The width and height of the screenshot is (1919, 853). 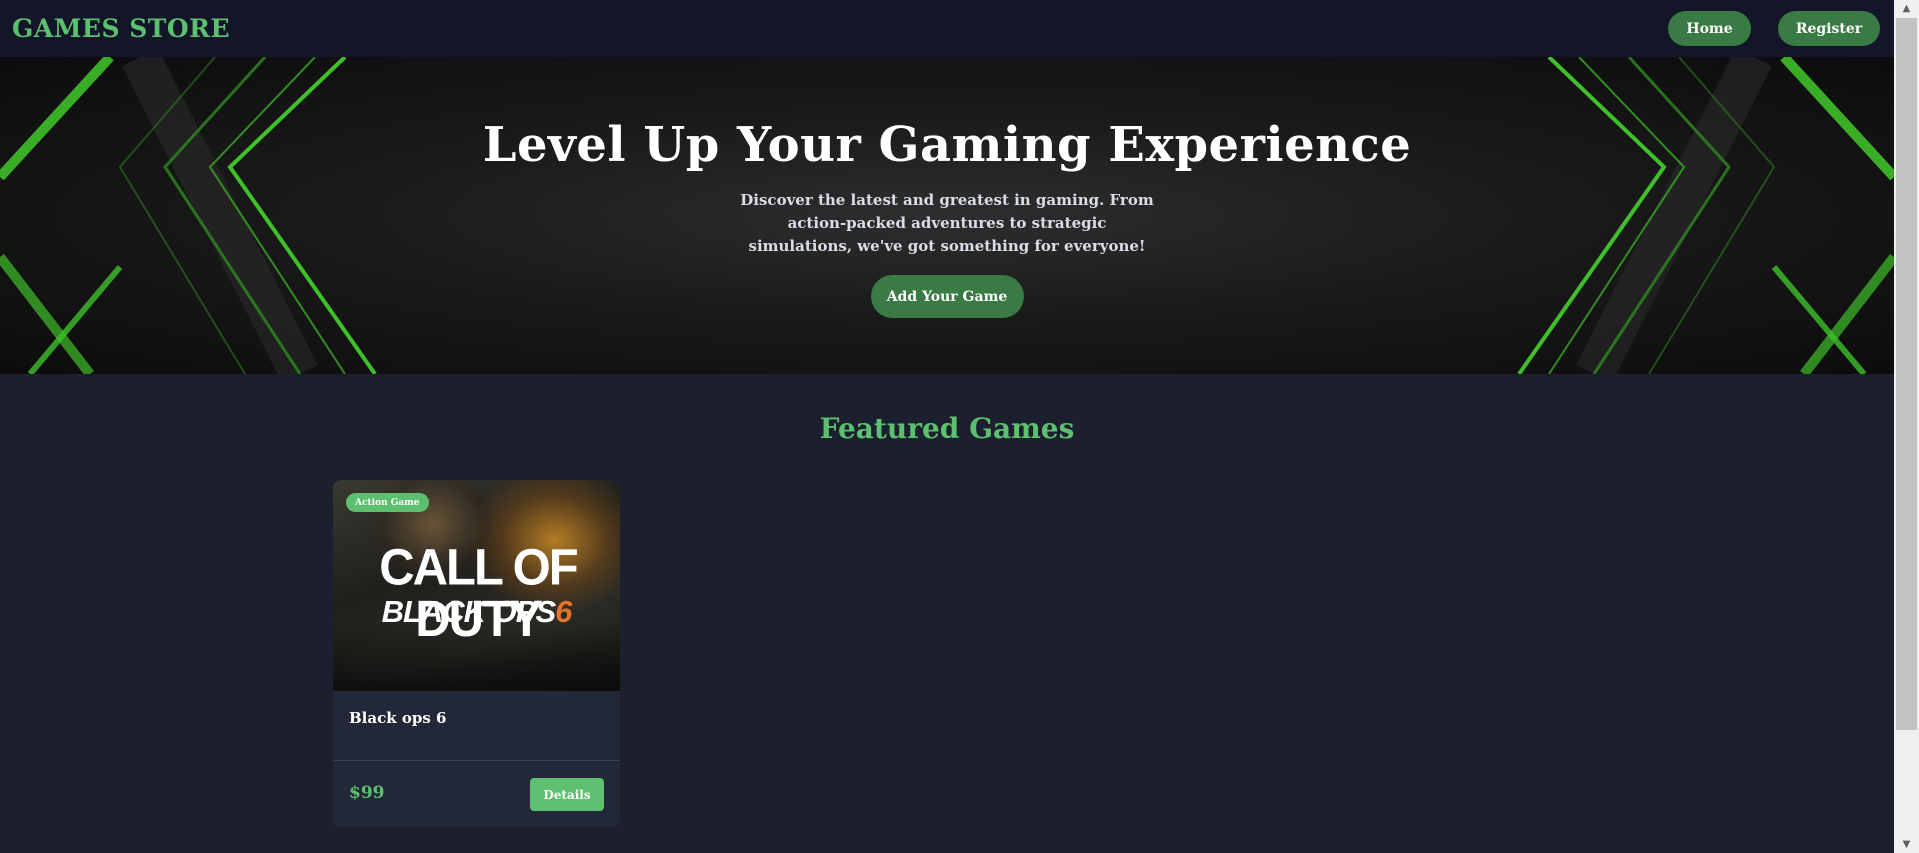 I want to click on featured-games-heading: Featured Games, so click(x=947, y=428).